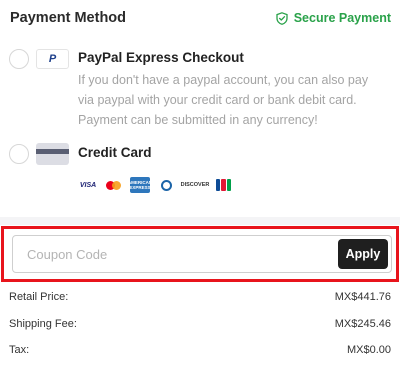 The width and height of the screenshot is (400, 371). What do you see at coordinates (200, 18) in the screenshot?
I see `payment-header: Payment Method Secure Payment` at bounding box center [200, 18].